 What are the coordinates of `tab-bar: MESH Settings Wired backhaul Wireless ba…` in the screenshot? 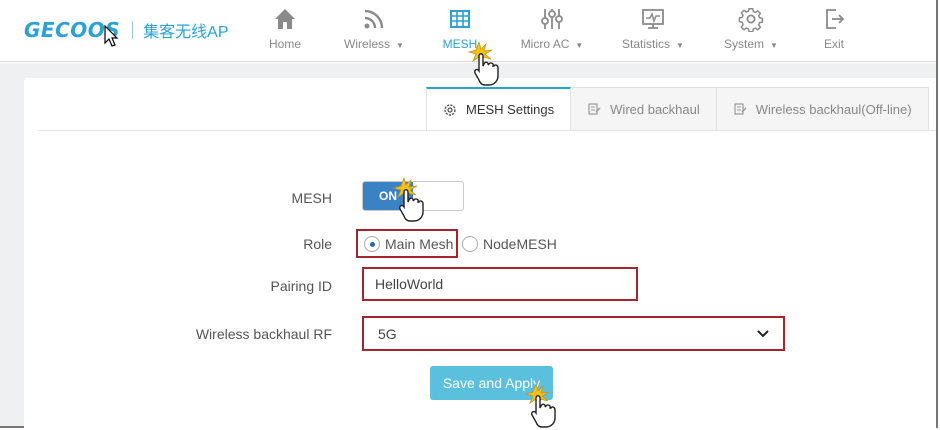 It's located at (677, 109).